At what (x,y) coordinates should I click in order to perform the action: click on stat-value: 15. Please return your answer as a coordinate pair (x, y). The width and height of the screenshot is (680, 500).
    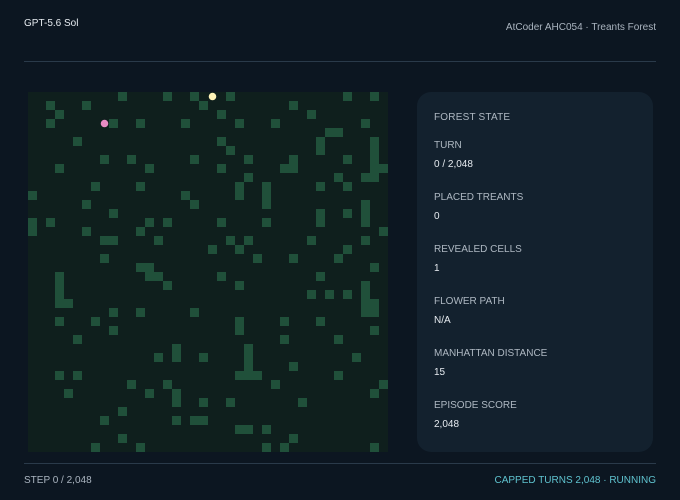
    Looking at the image, I should click on (440, 372).